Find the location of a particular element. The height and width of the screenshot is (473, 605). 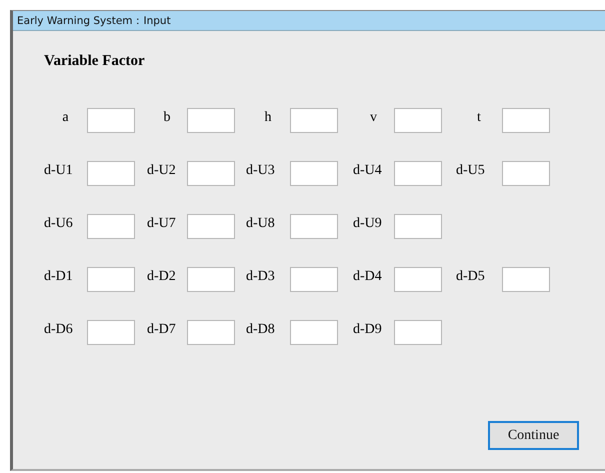

field-label: d-D3 is located at coordinates (261, 276).